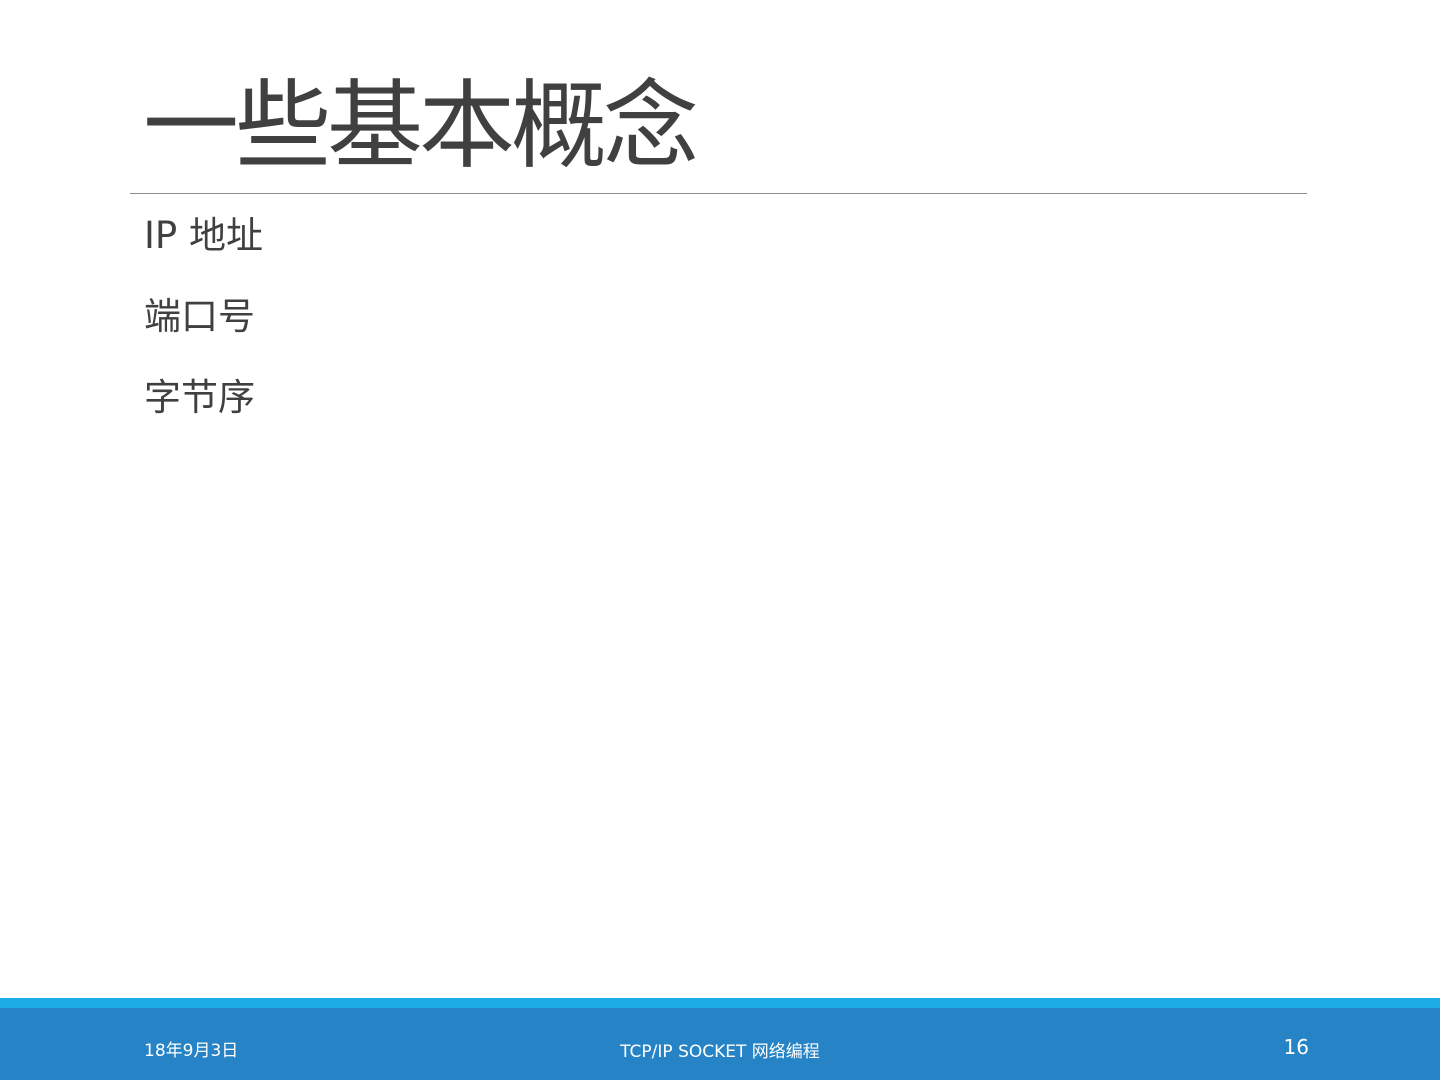 This screenshot has height=1080, width=1440. What do you see at coordinates (199, 397) in the screenshot?
I see `bullet-item: 字节序` at bounding box center [199, 397].